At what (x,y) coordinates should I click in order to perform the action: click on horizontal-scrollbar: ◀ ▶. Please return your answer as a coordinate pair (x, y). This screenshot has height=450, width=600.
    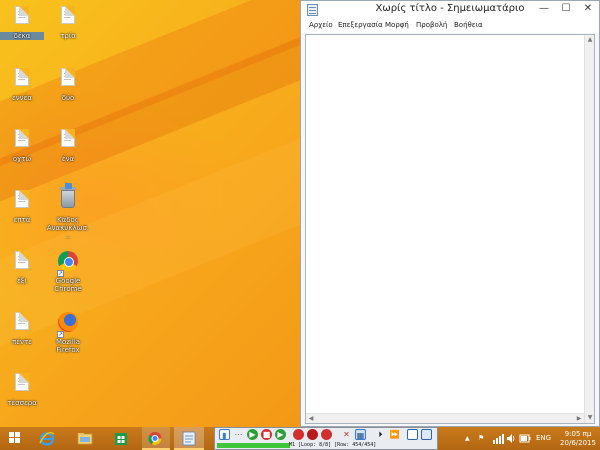
    Looking at the image, I should click on (445, 418).